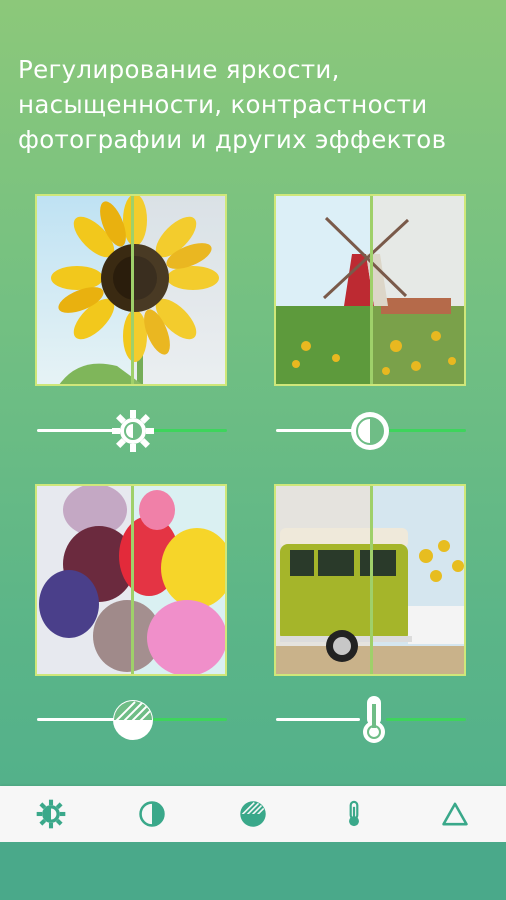 This screenshot has height=900, width=506. I want to click on contrast-slider, so click(370, 431).